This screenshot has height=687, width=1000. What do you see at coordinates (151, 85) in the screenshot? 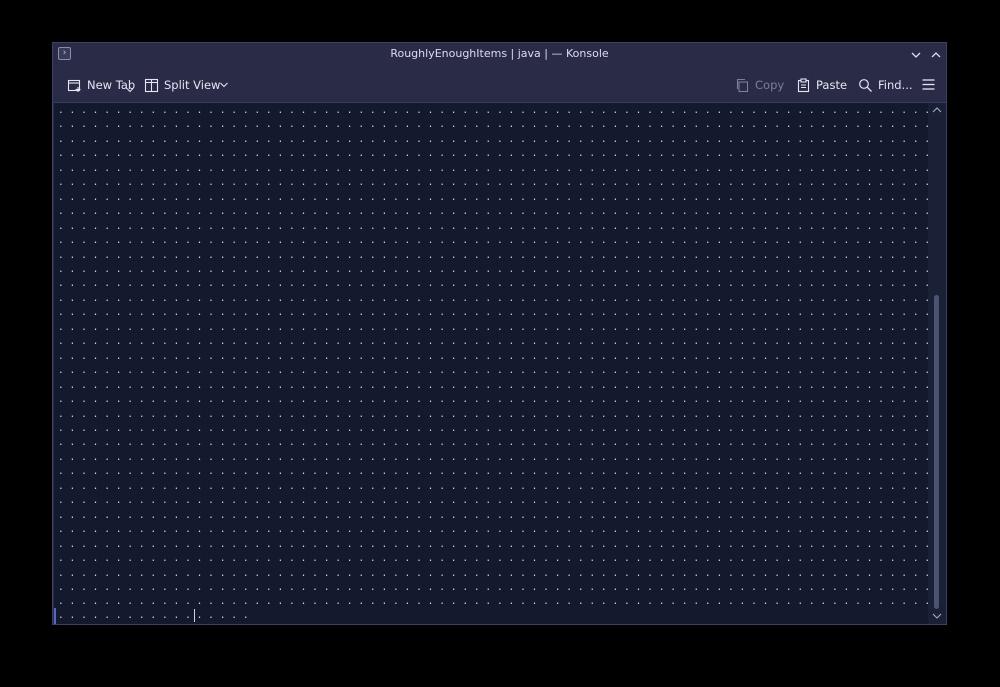
I see `split-view-icon` at bounding box center [151, 85].